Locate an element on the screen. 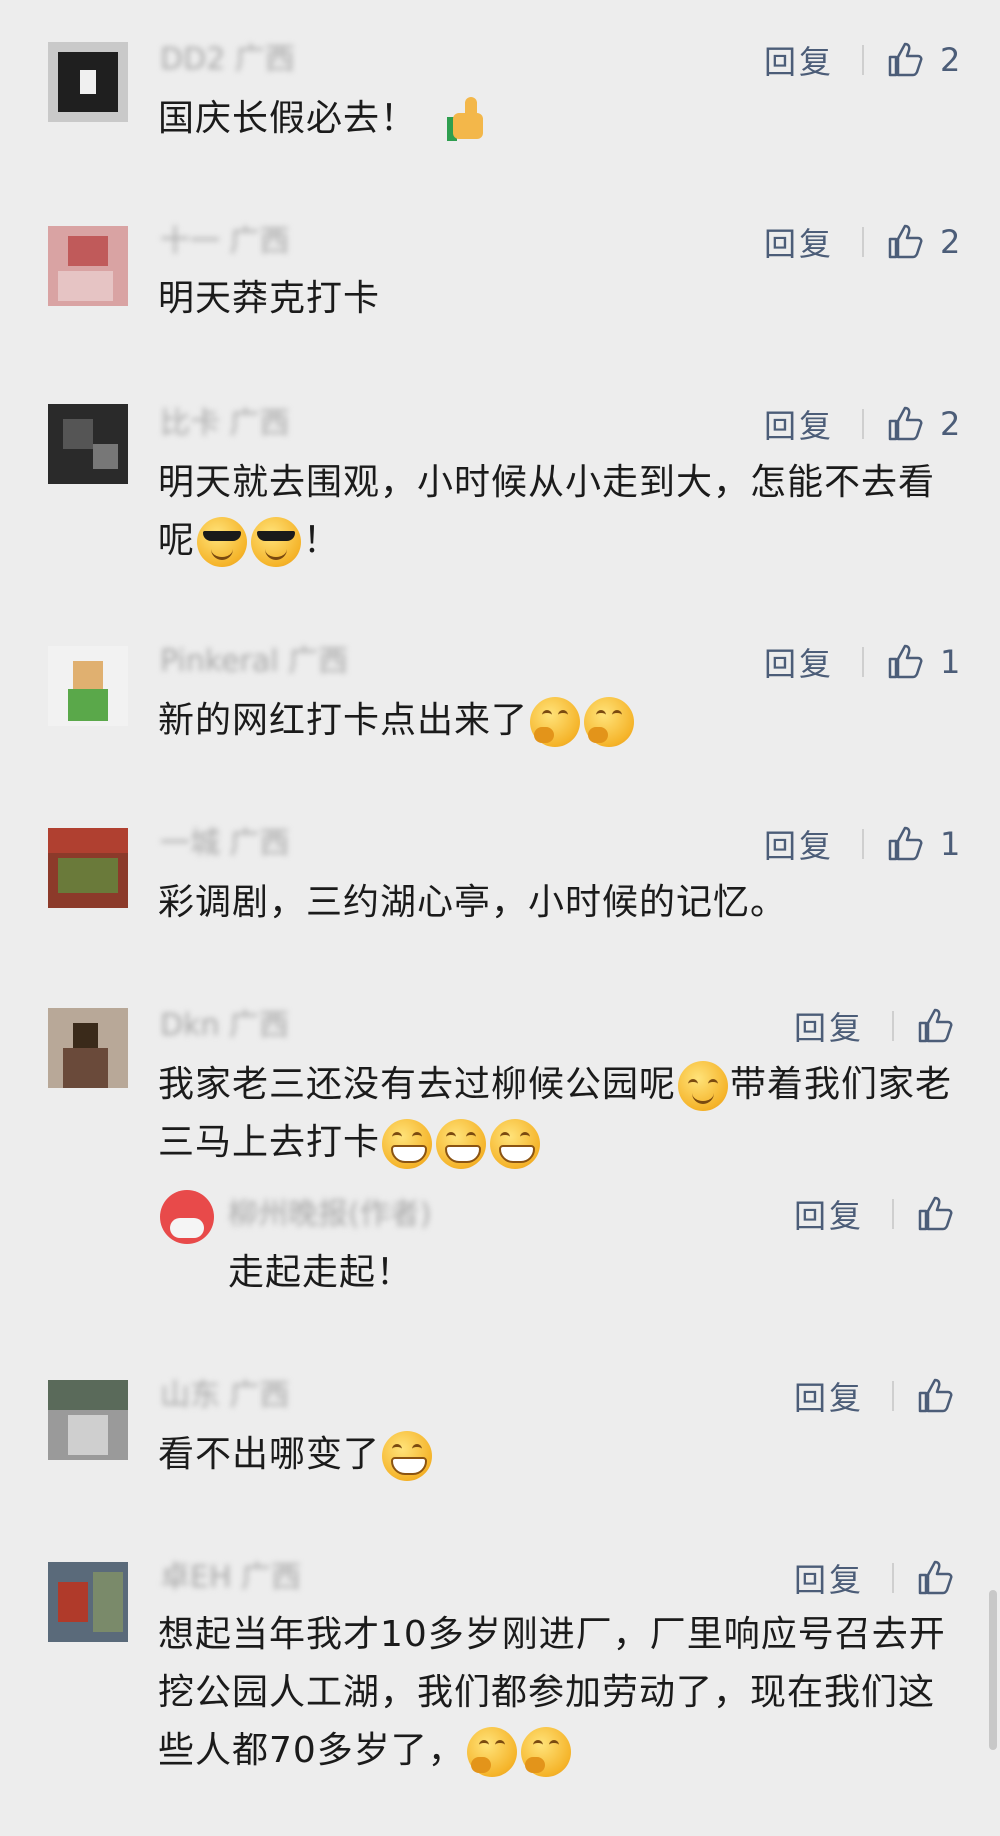 The width and height of the screenshot is (1000, 1836). reply-author: 柳州晚报(作者) is located at coordinates (348, 1215).